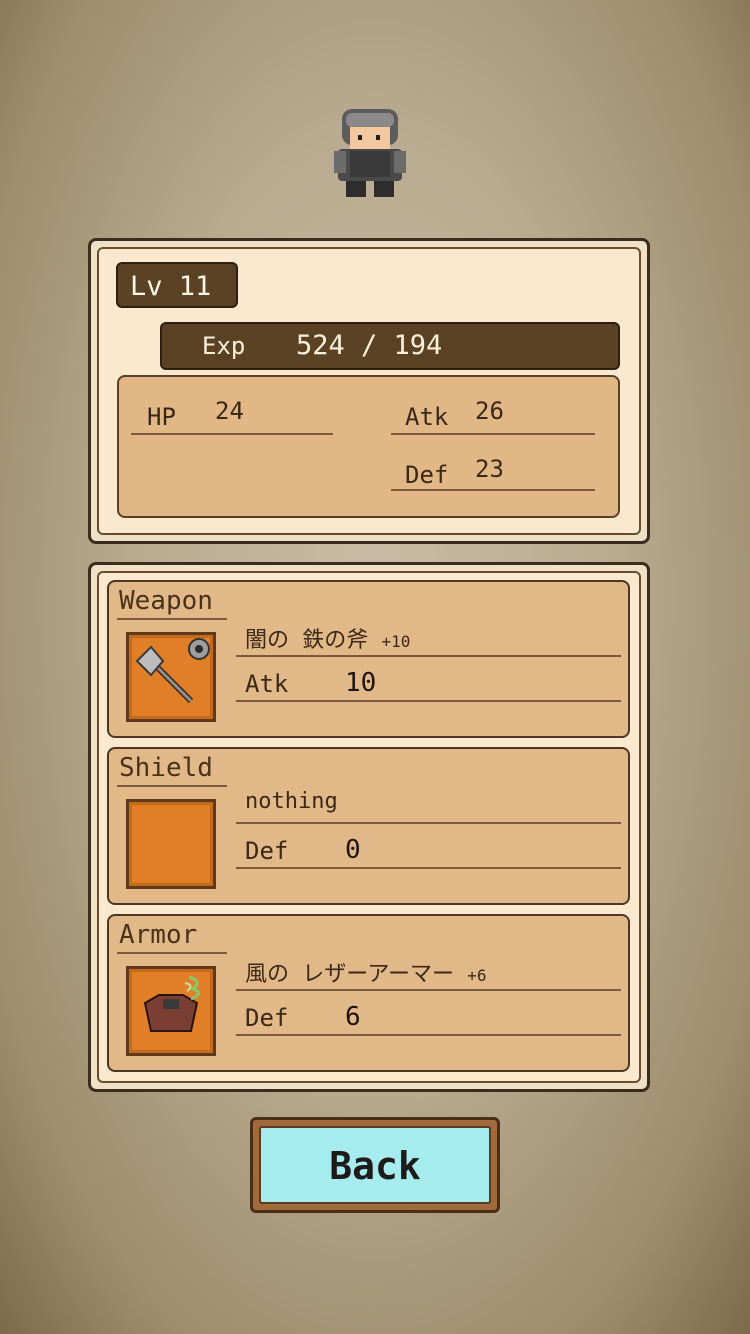 This screenshot has height=1334, width=750. Describe the element at coordinates (166, 601) in the screenshot. I see `weapon-slot-title: Weapon` at that location.